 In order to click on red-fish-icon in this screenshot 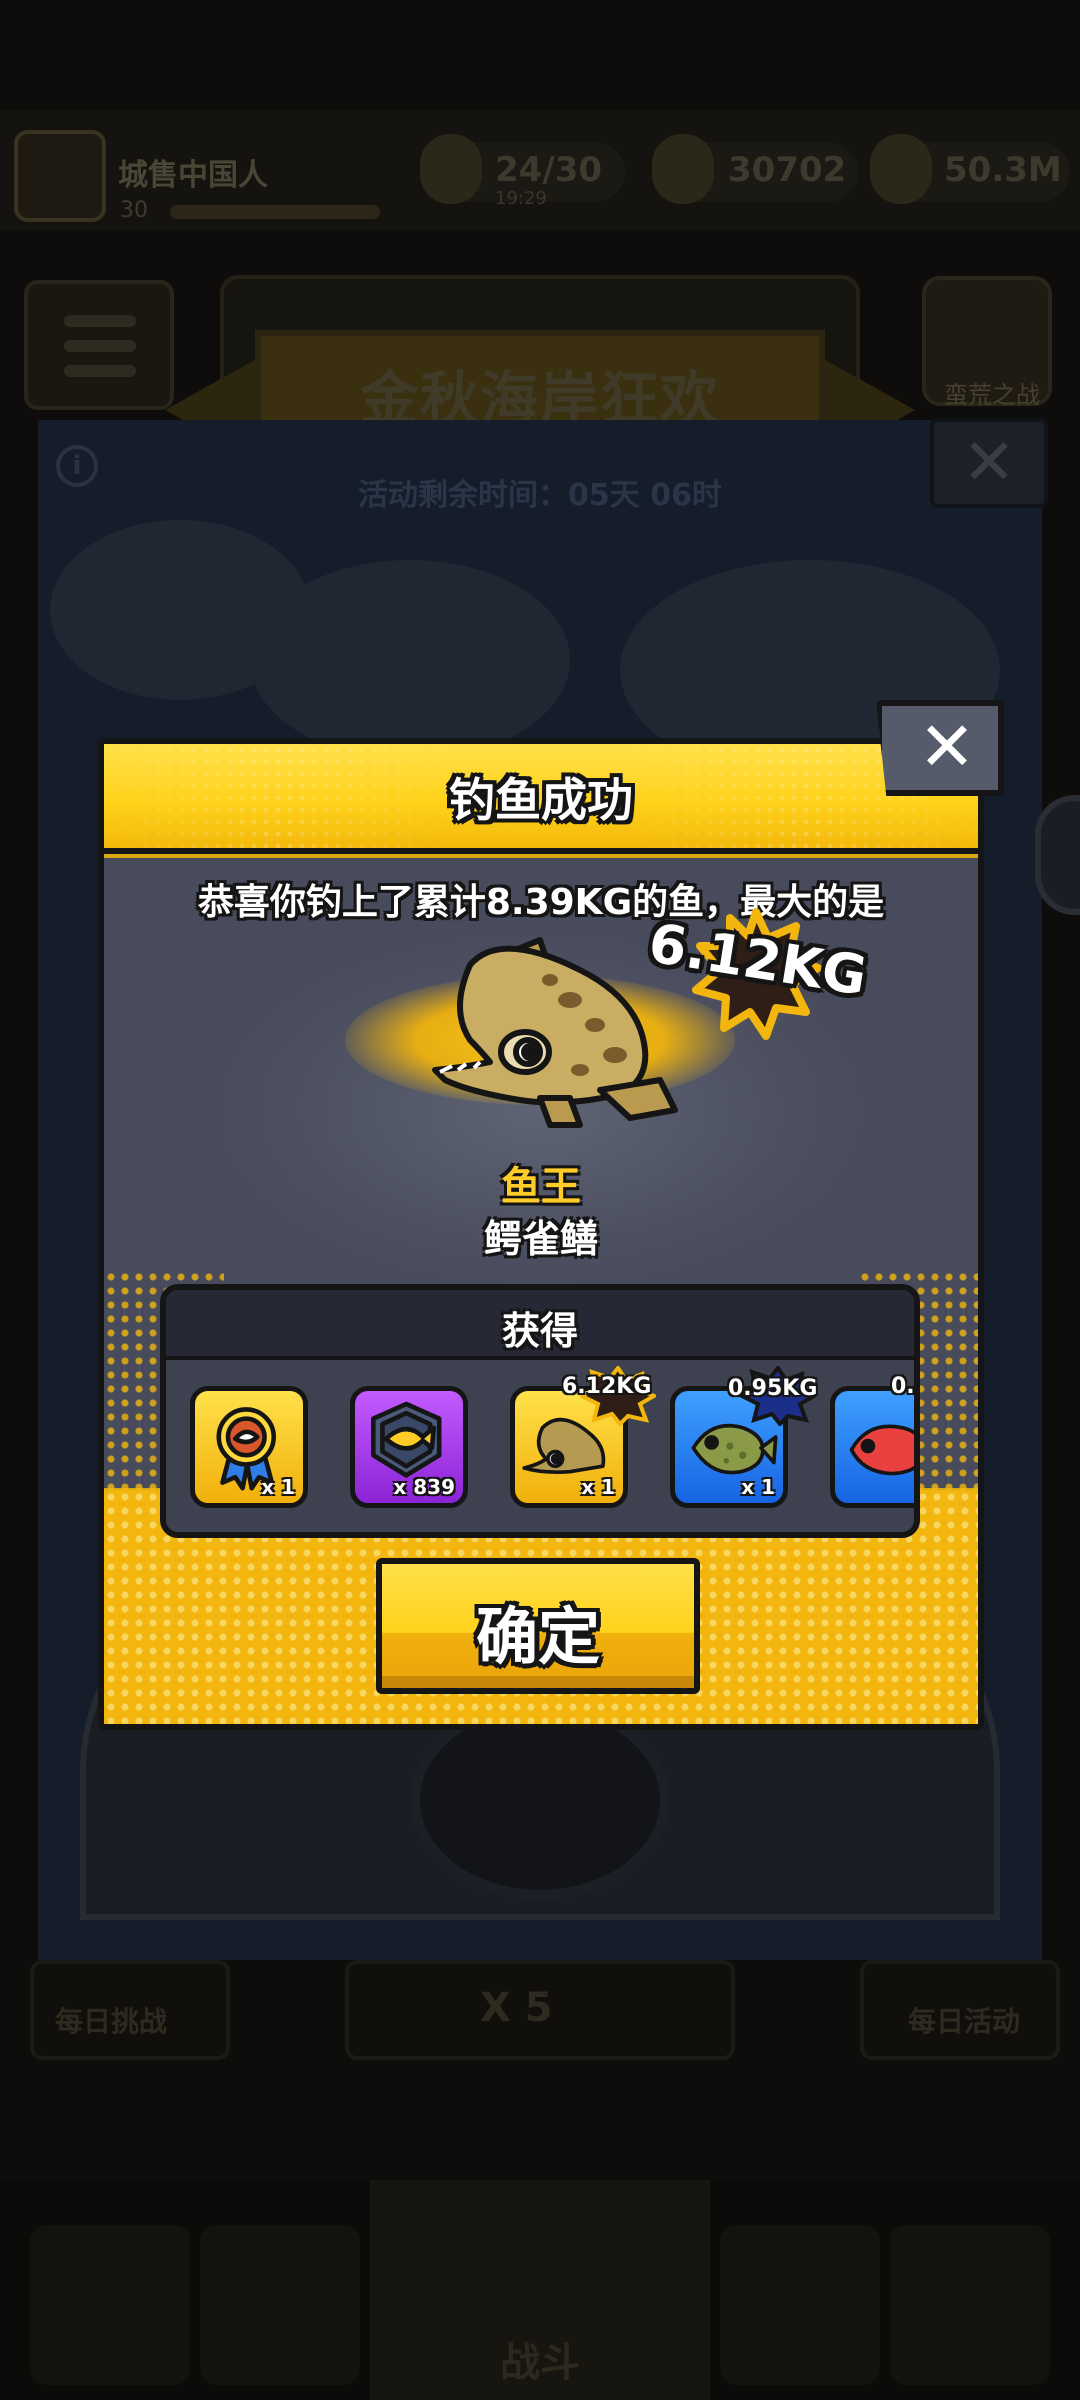, I will do `click(881, 1450)`.